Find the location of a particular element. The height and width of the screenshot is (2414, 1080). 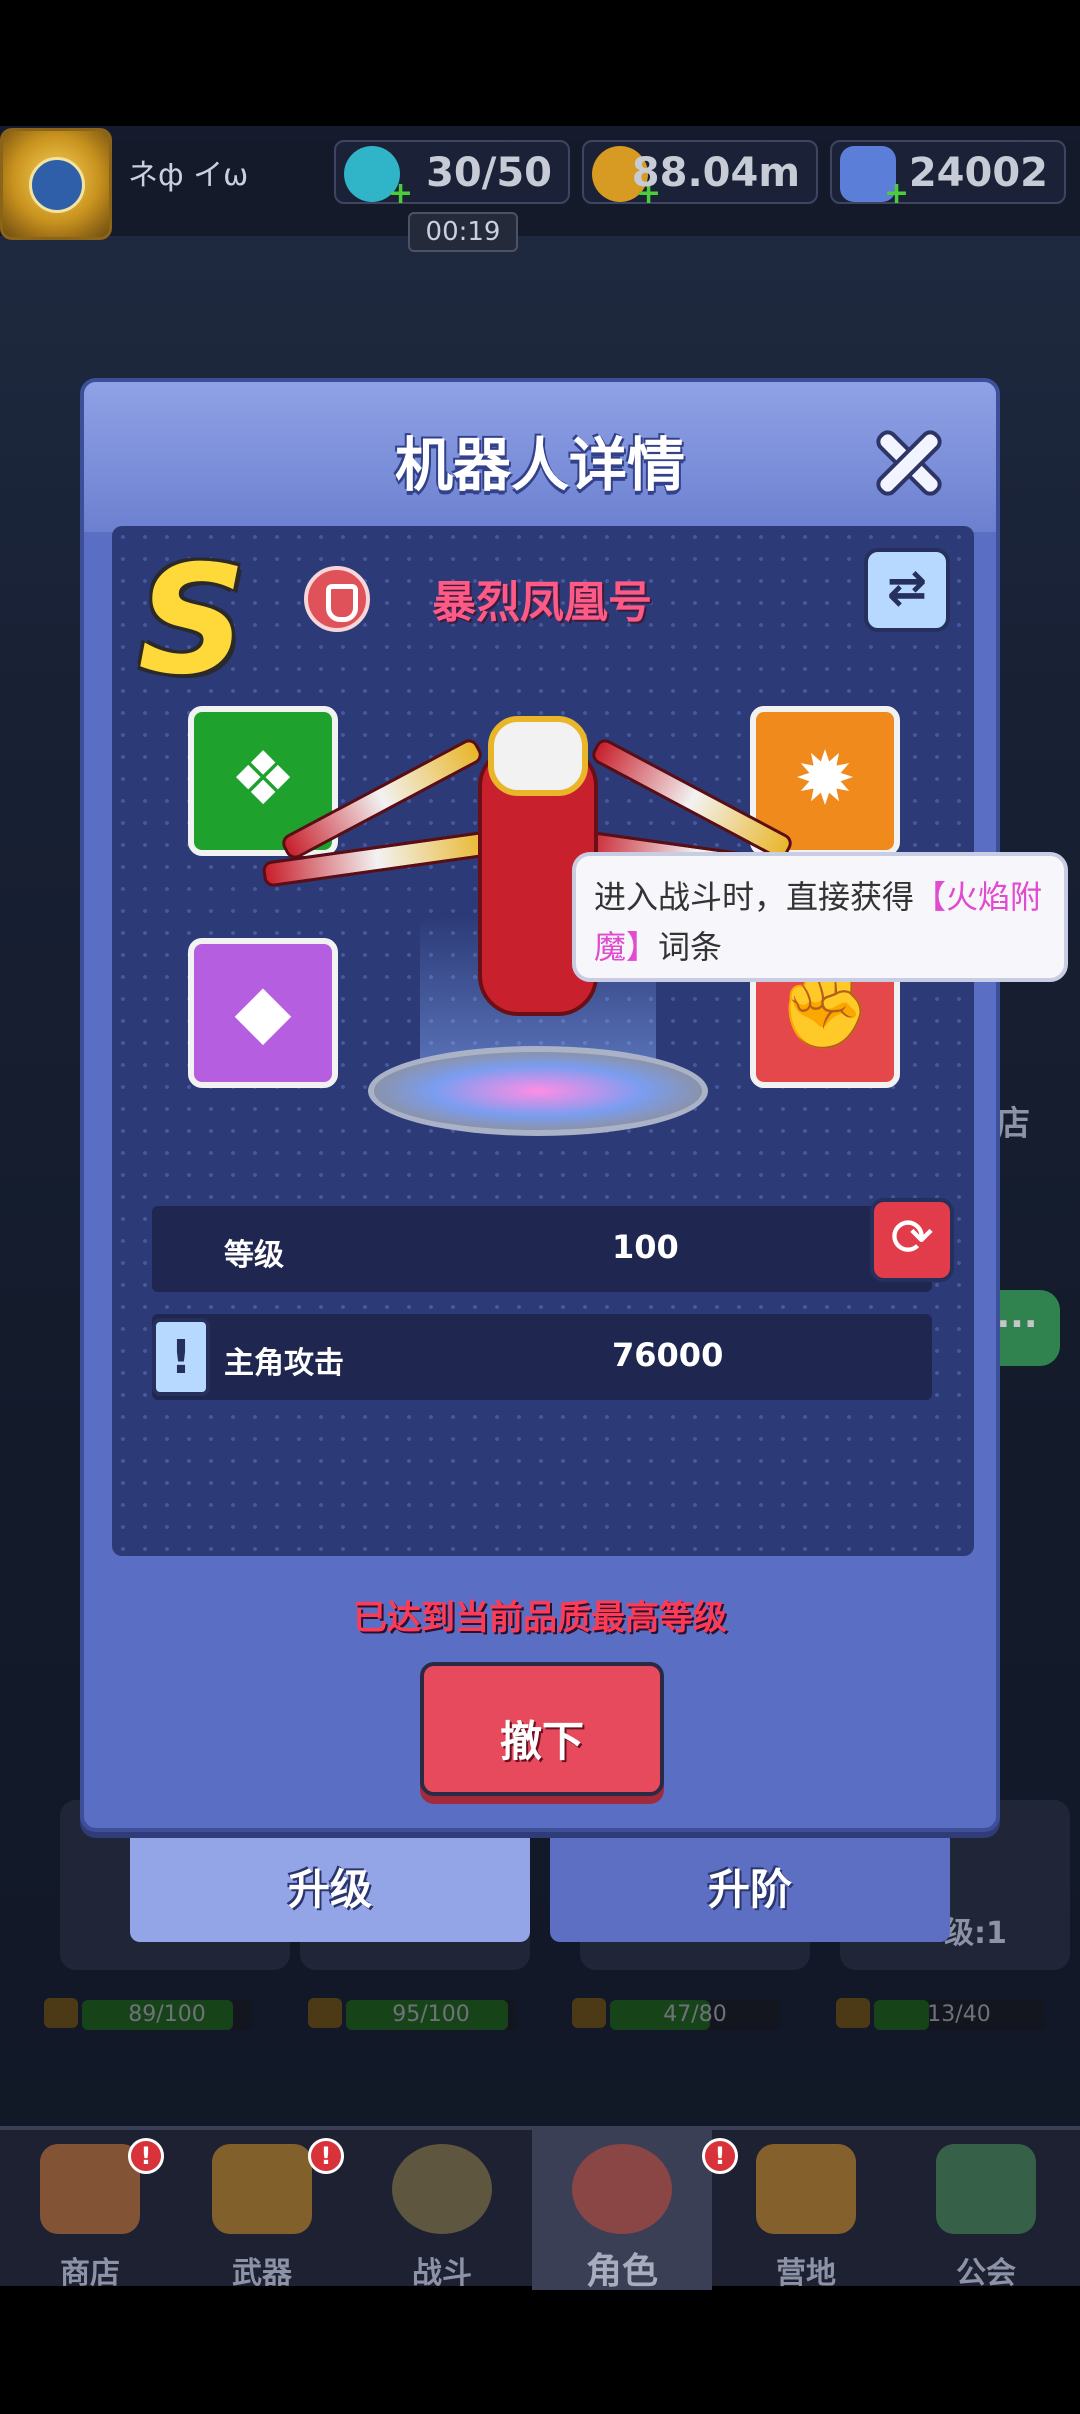

gear-icon is located at coordinates (442, 2189).